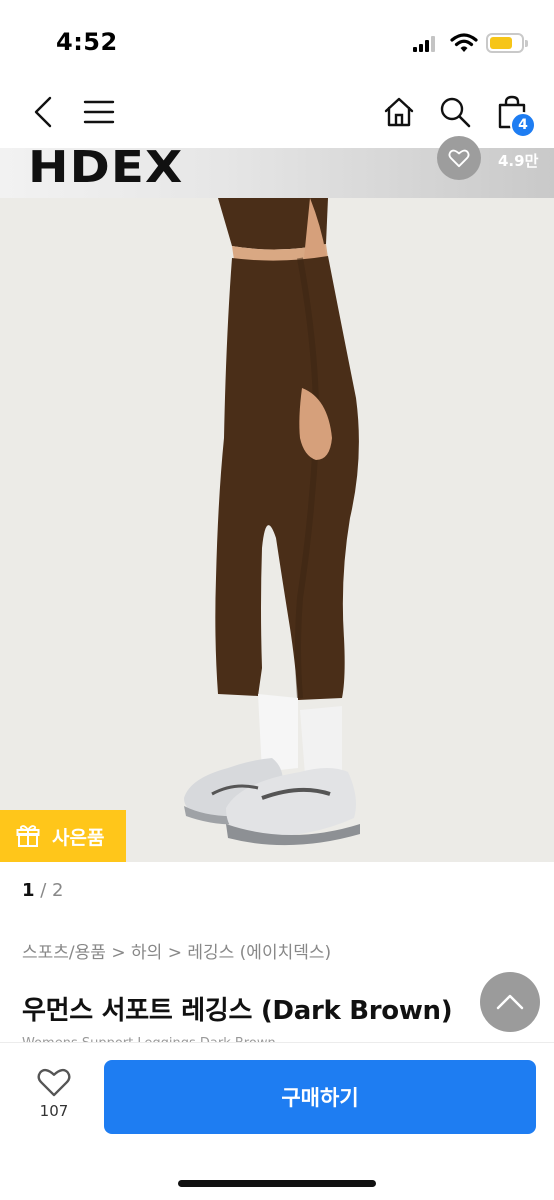 The width and height of the screenshot is (554, 1200). What do you see at coordinates (54, 1082) in the screenshot?
I see `heart-outline-icon` at bounding box center [54, 1082].